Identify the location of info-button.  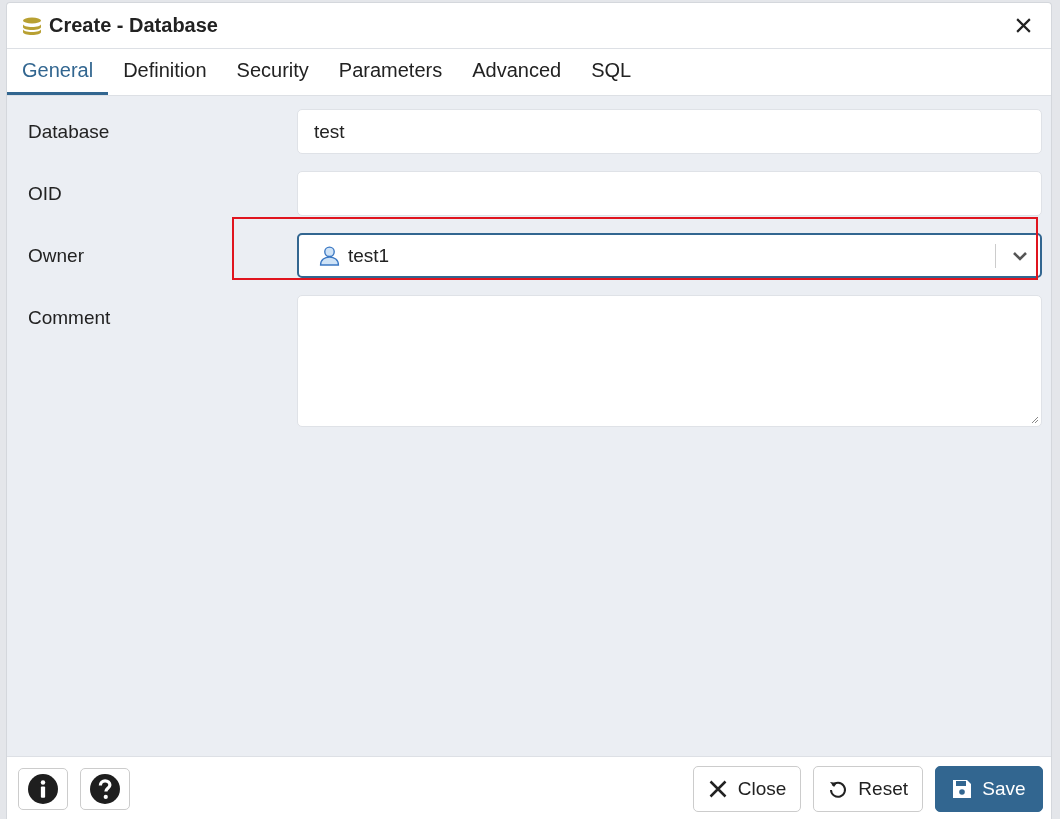
(43, 788).